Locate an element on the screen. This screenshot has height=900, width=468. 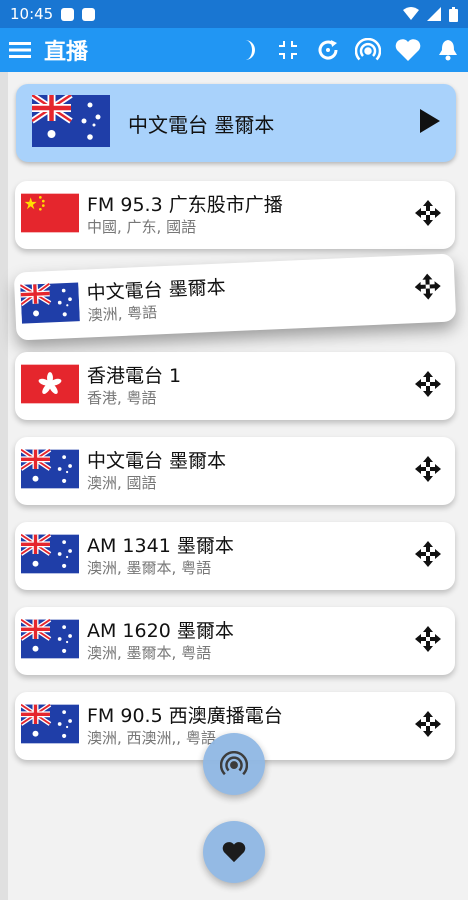
wifi-icon is located at coordinates (411, 13).